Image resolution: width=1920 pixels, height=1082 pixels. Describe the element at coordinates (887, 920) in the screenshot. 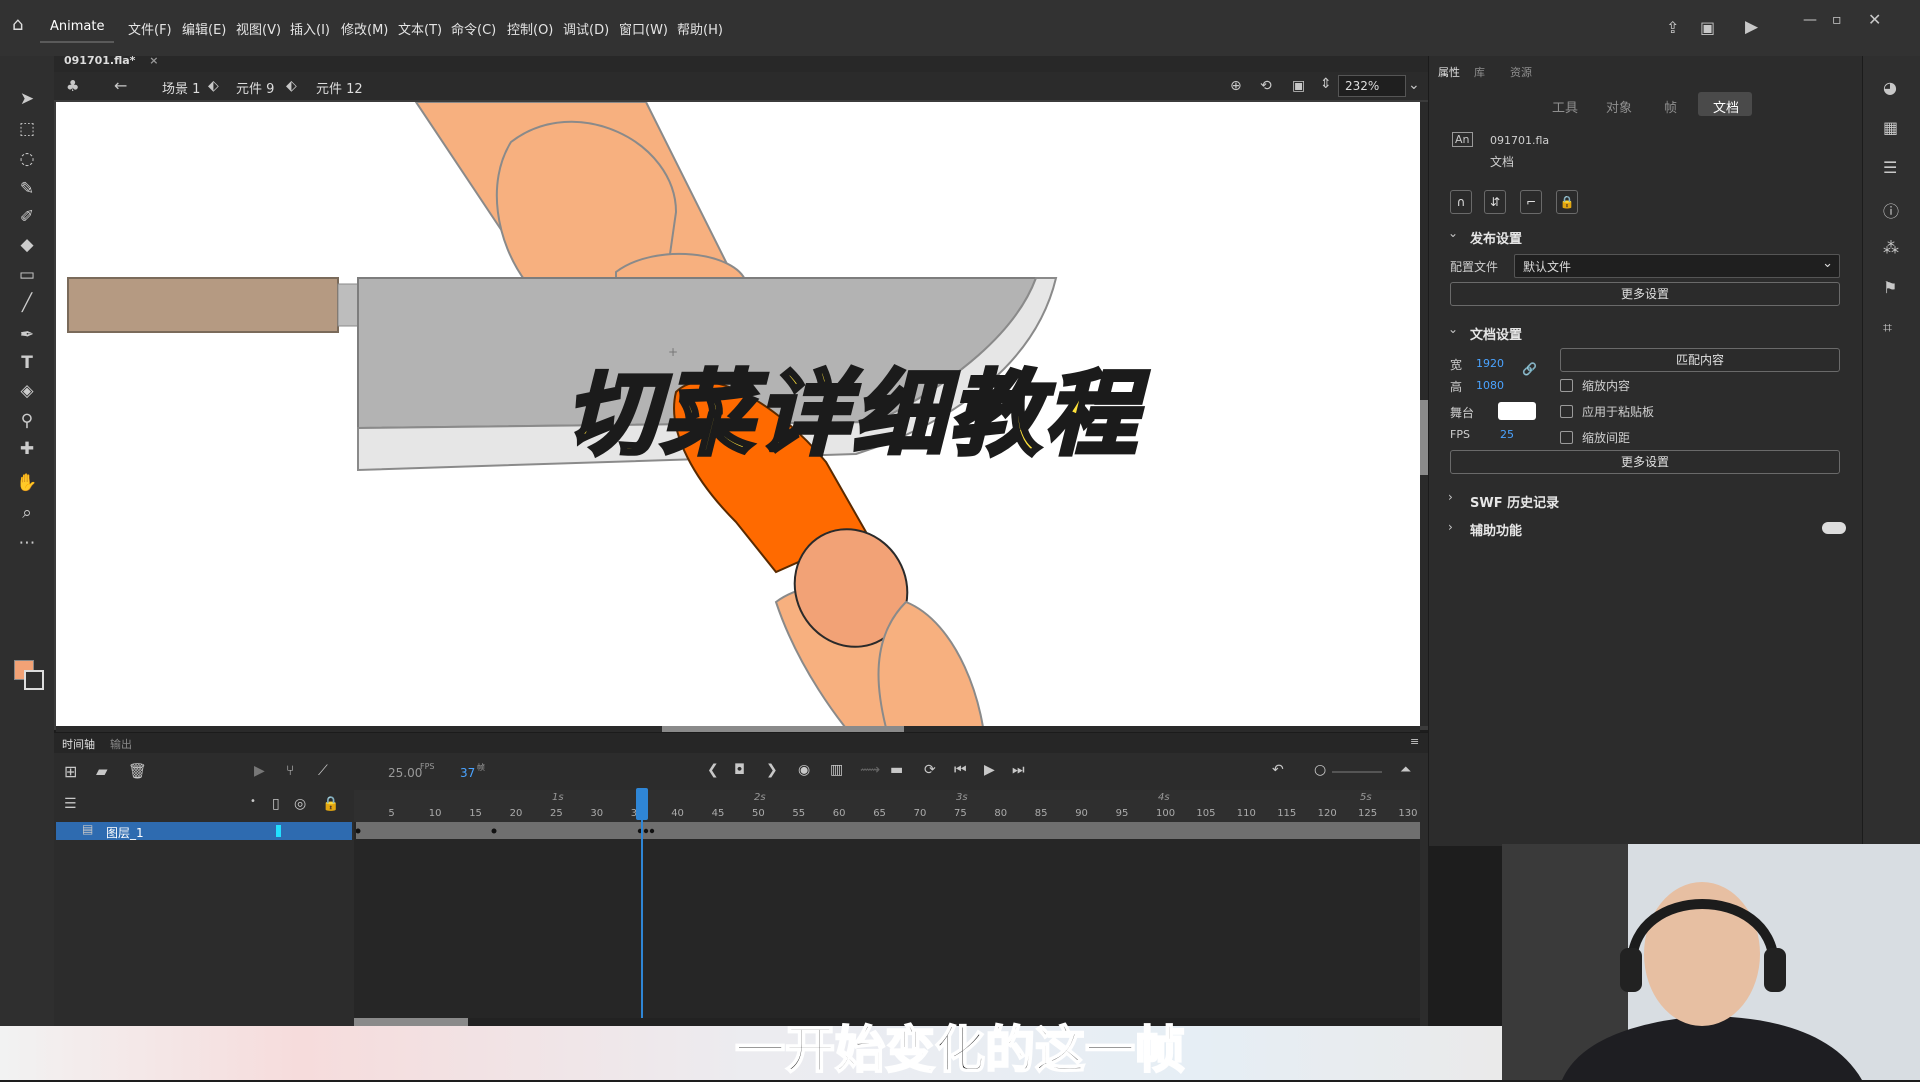

I see `frames-area` at that location.